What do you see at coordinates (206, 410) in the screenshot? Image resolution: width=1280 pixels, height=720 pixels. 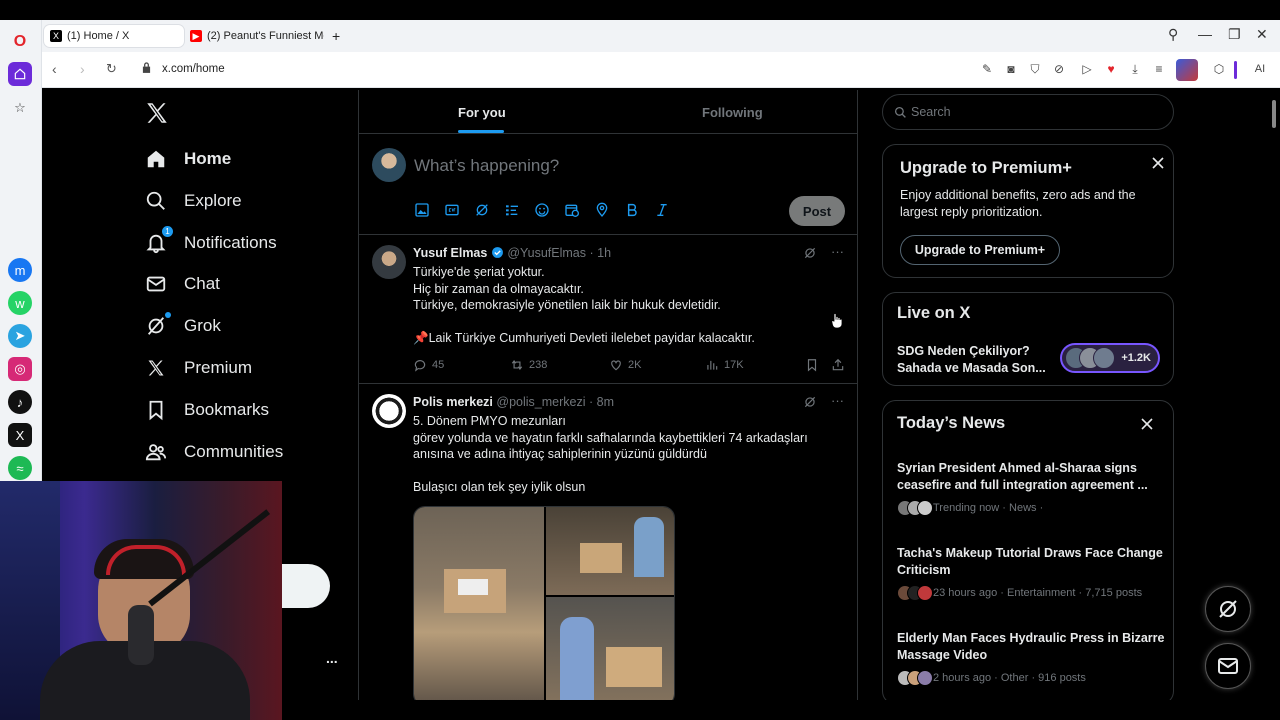 I see `sidebar-item-bookmarks: Bookmarks` at bounding box center [206, 410].